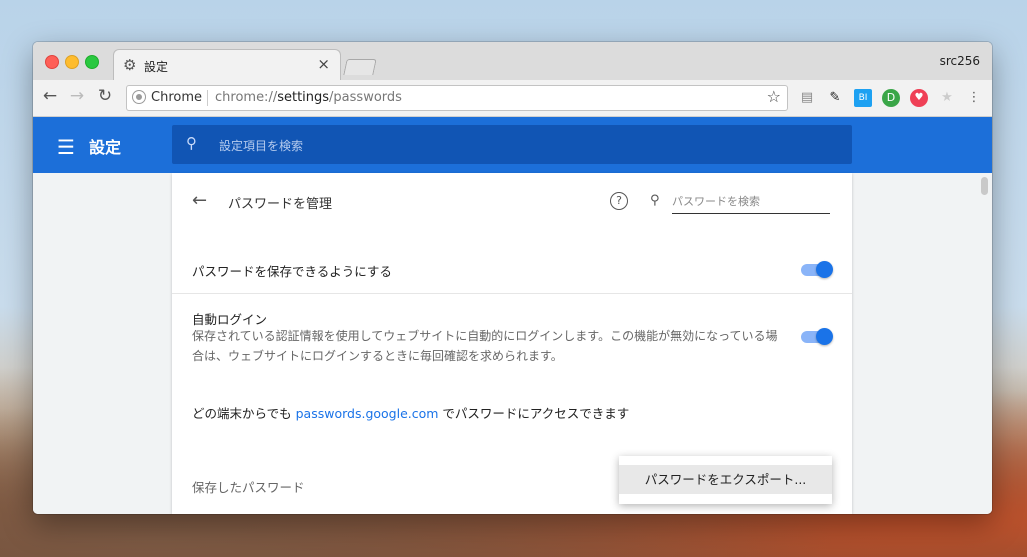 This screenshot has width=1027, height=557. Describe the element at coordinates (292, 271) in the screenshot. I see `offer-save-label: パスワードを保存できるようにする` at that location.